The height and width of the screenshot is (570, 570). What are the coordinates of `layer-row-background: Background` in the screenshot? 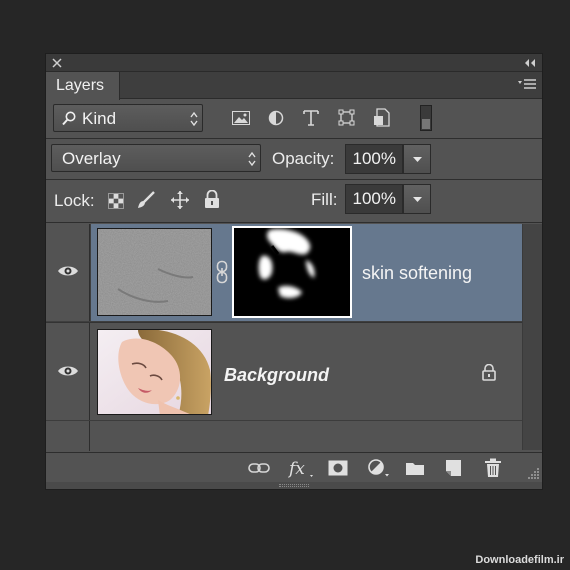 It's located at (284, 371).